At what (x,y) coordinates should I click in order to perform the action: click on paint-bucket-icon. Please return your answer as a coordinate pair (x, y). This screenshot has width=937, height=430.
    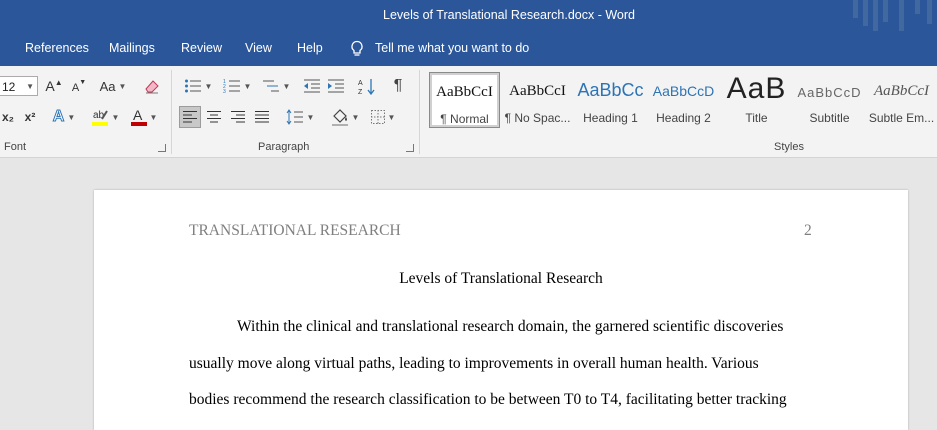
    Looking at the image, I should click on (339, 117).